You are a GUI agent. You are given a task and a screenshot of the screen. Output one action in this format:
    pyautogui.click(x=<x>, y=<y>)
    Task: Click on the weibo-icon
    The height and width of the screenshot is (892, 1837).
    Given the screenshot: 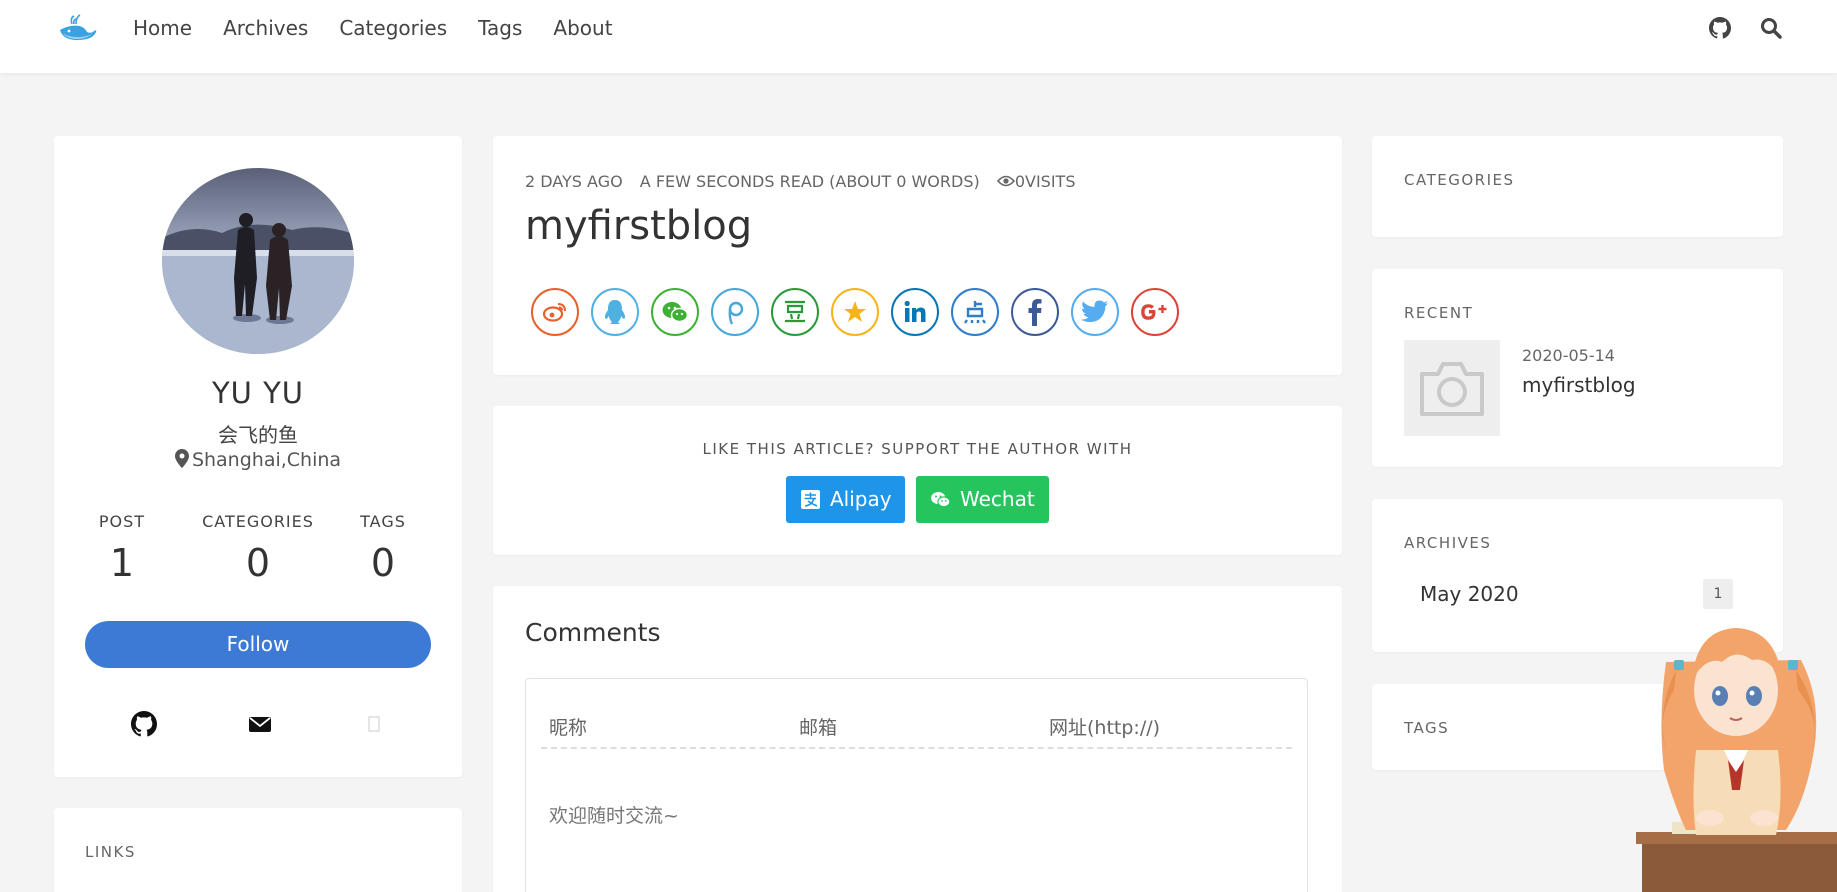 What is the action you would take?
    pyautogui.click(x=554, y=312)
    